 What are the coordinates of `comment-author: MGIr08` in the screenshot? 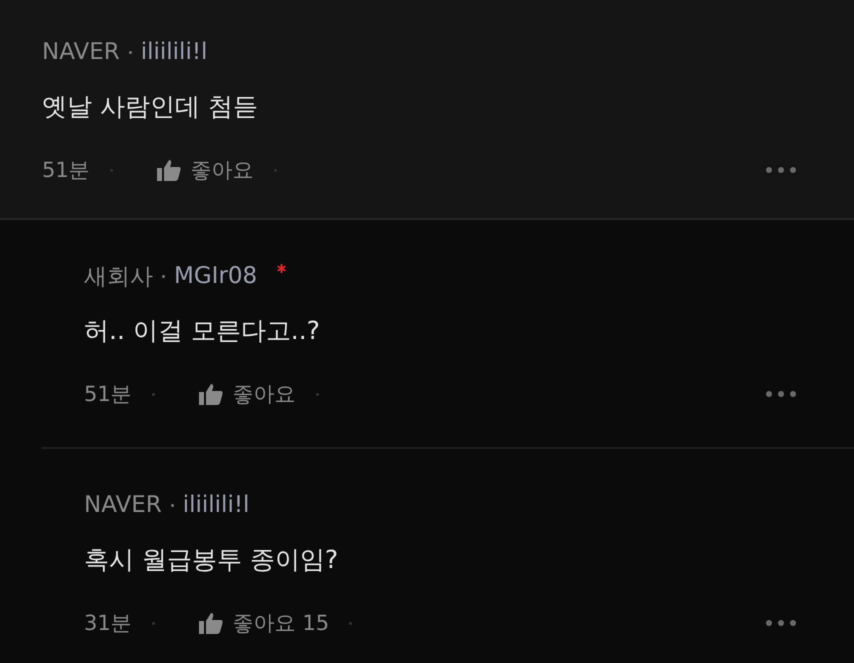 It's located at (216, 276).